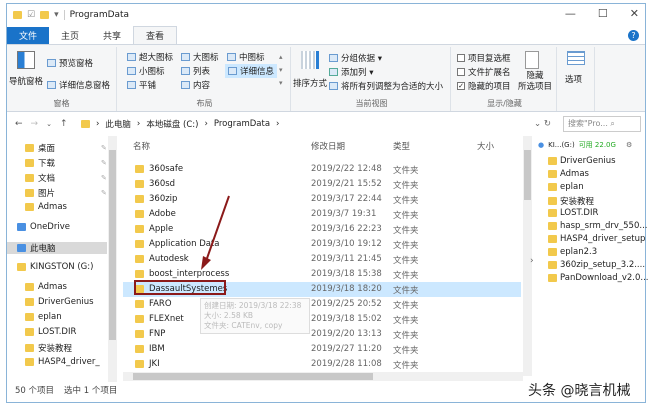 This screenshot has height=406, width=652. I want to click on layout-content: 内容, so click(195, 85).